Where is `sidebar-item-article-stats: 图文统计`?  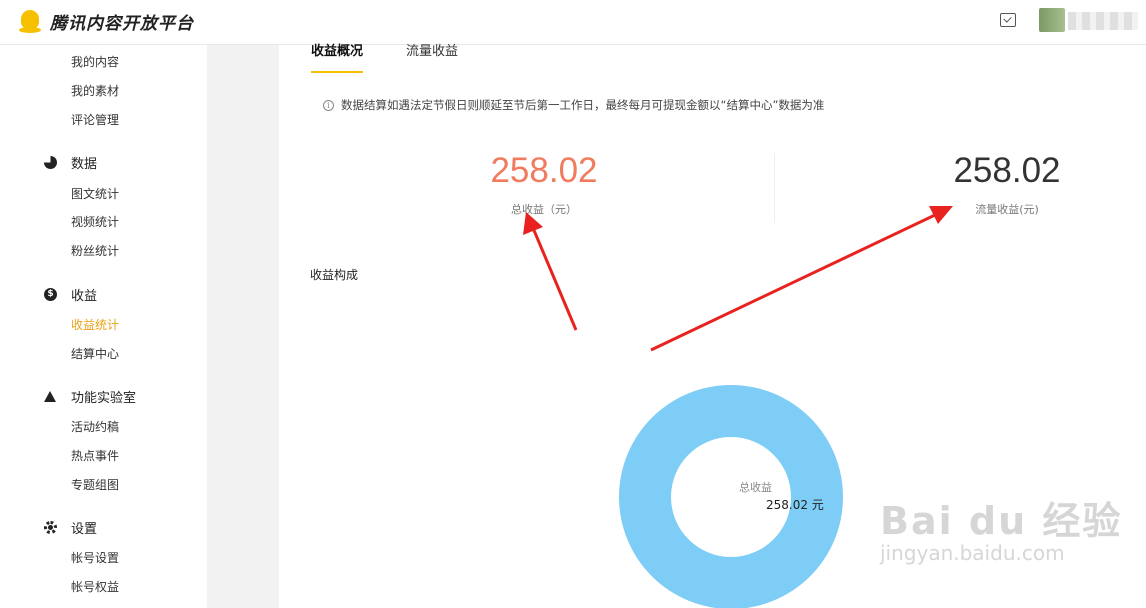
sidebar-item-article-stats: 图文统计 is located at coordinates (95, 193).